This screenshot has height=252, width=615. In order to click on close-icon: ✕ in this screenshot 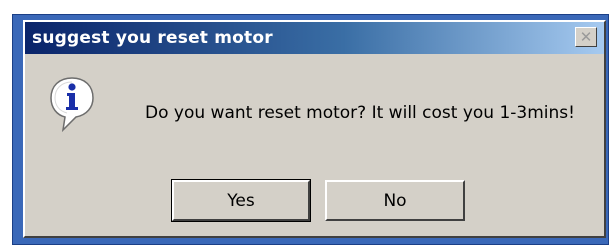, I will do `click(586, 36)`.